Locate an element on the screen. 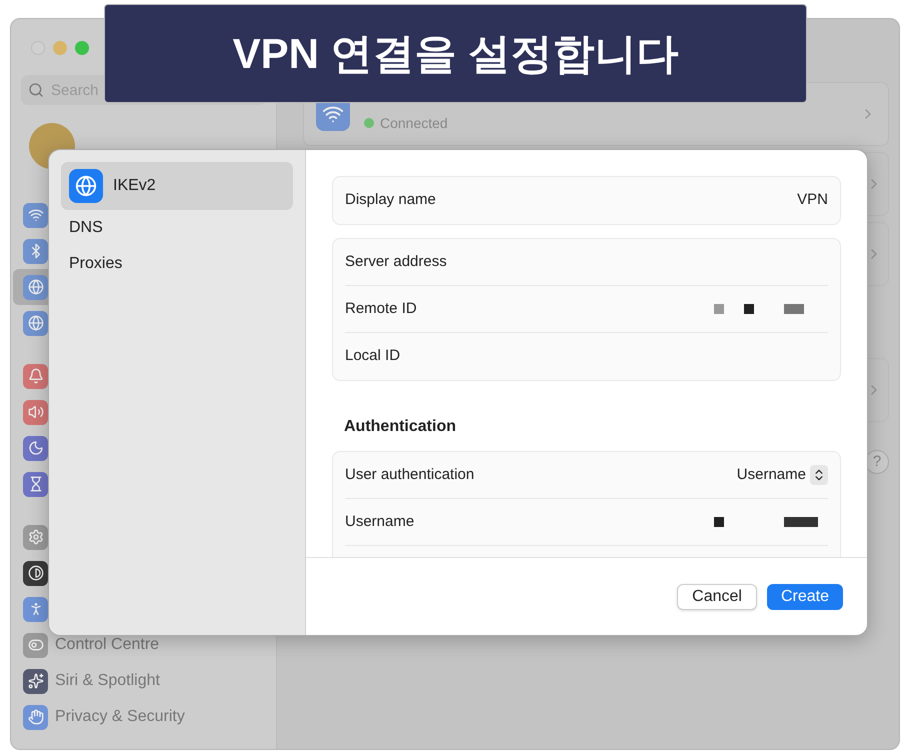  row-label: Server address is located at coordinates (396, 262).